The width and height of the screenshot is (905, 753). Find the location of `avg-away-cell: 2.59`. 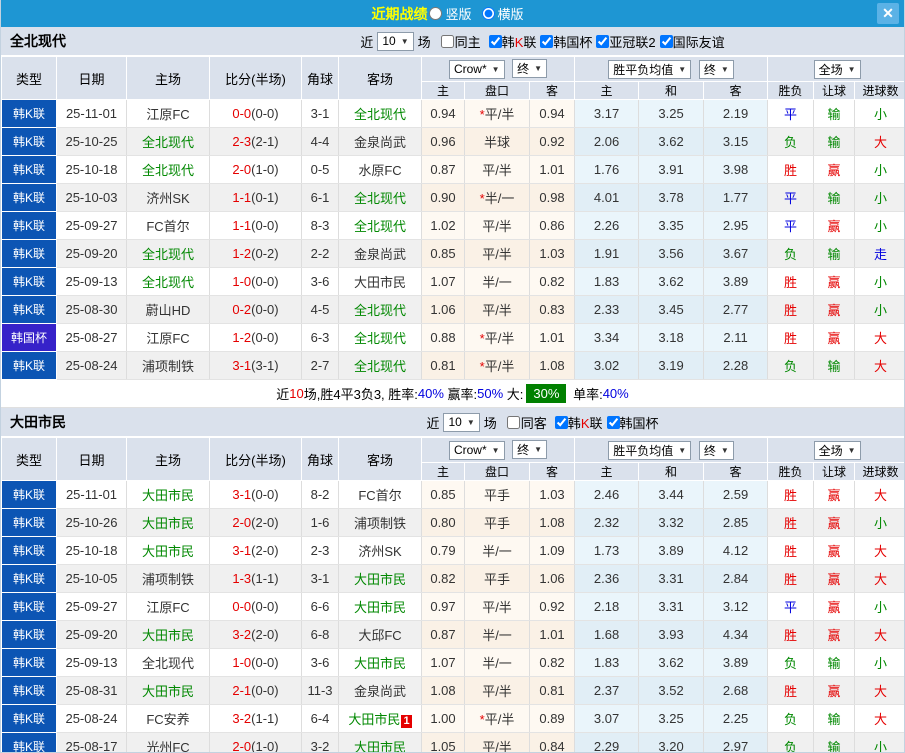

avg-away-cell: 2.59 is located at coordinates (736, 494).